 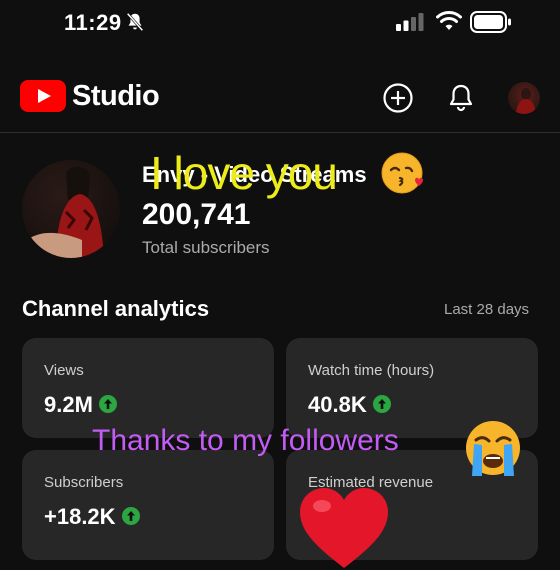 What do you see at coordinates (461, 98) in the screenshot?
I see `notifications-icon` at bounding box center [461, 98].